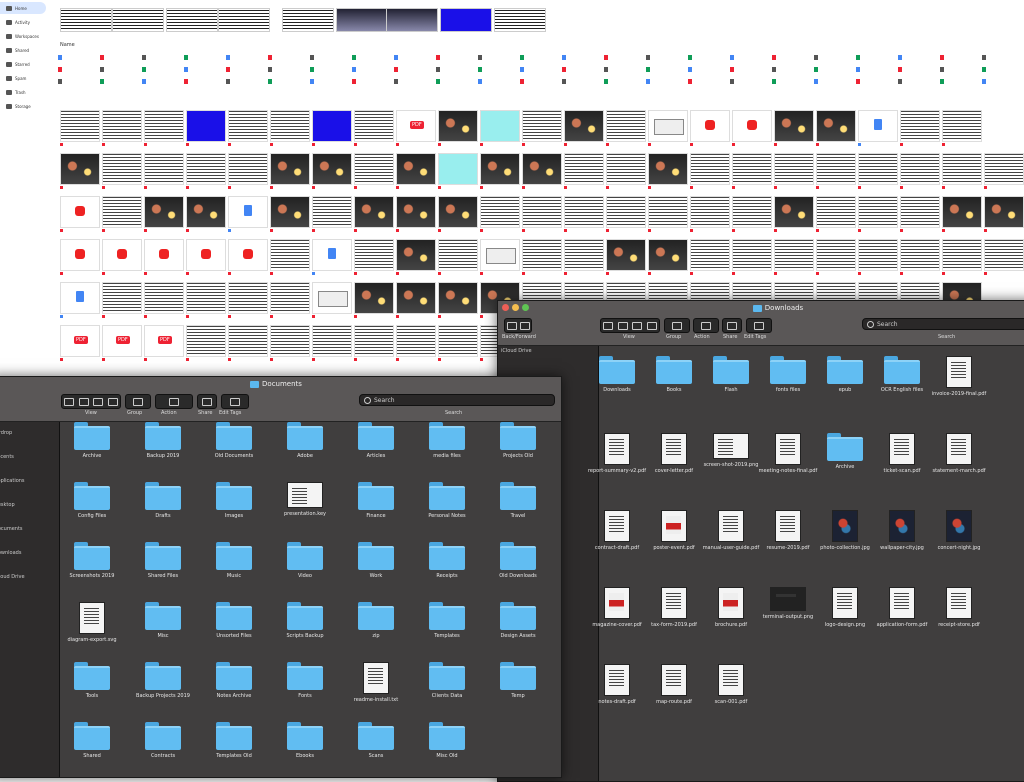 This screenshot has width=1024, height=782. Describe the element at coordinates (305, 499) in the screenshot. I see `file-item: presentation.key` at that location.